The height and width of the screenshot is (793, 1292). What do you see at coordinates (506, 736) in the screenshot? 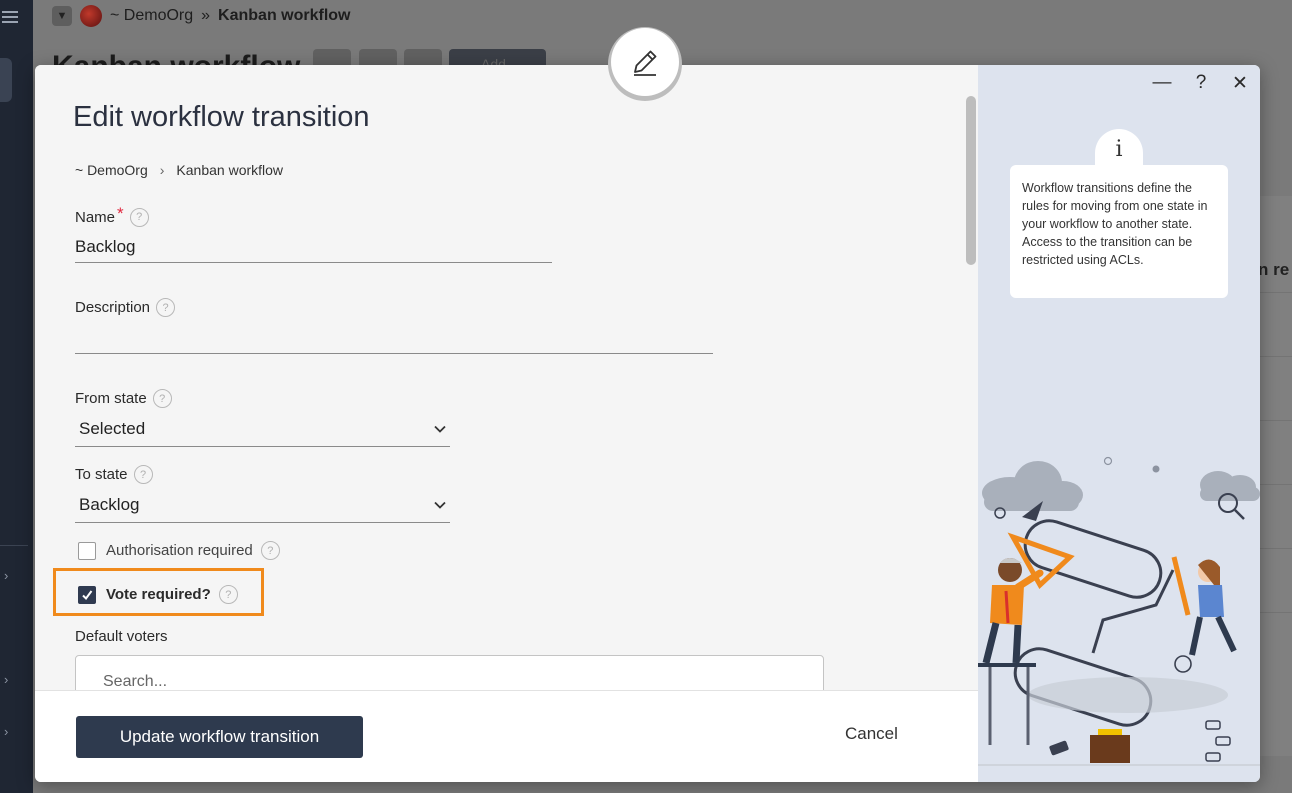
I see `dialog-footer: Update workflow transition Cancel` at bounding box center [506, 736].